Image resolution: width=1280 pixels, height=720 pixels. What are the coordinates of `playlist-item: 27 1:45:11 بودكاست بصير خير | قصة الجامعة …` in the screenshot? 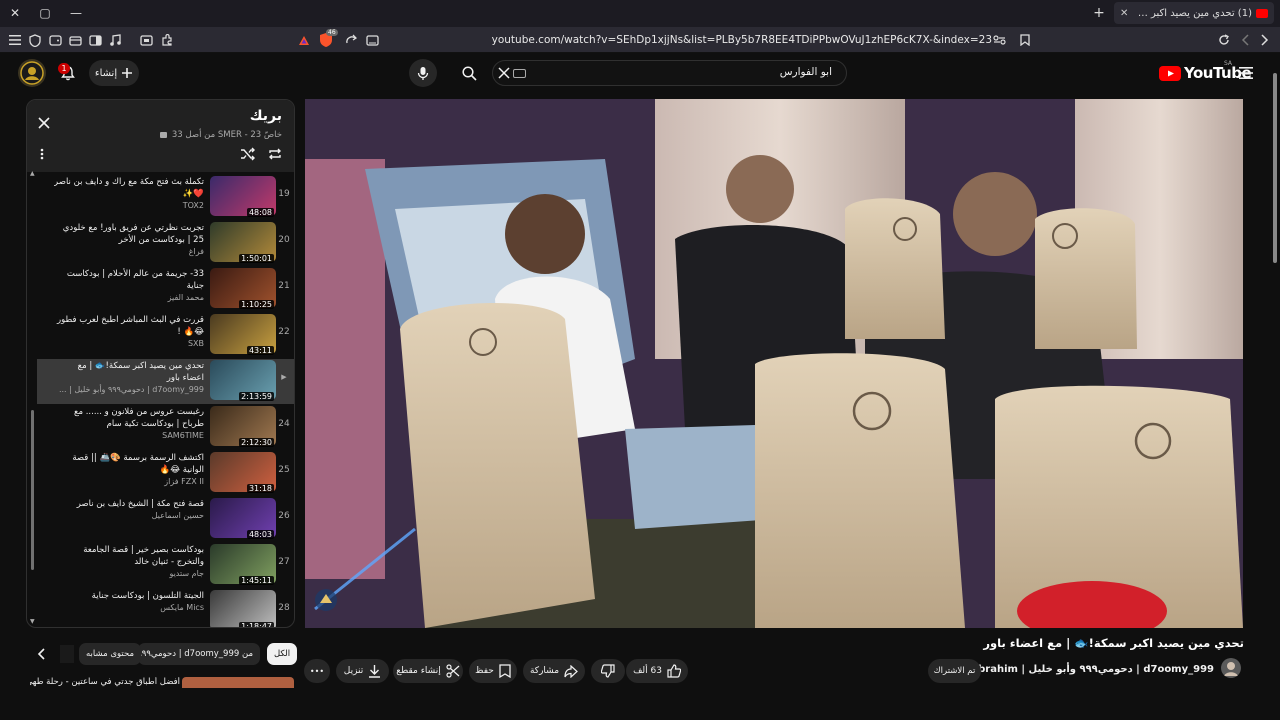 It's located at (165, 565).